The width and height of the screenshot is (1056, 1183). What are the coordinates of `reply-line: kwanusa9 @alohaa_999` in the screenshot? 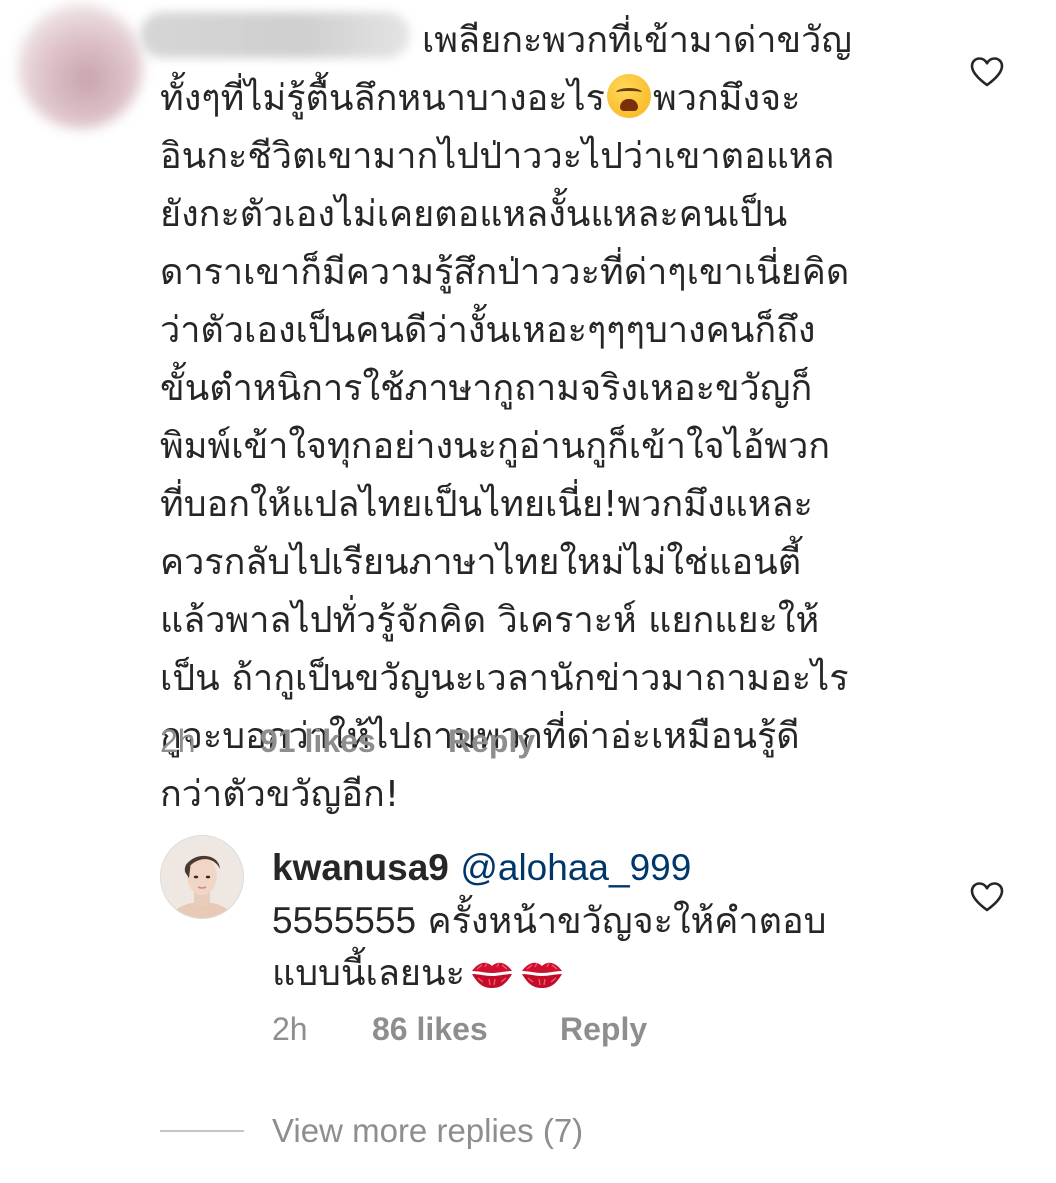 It's located at (612, 868).